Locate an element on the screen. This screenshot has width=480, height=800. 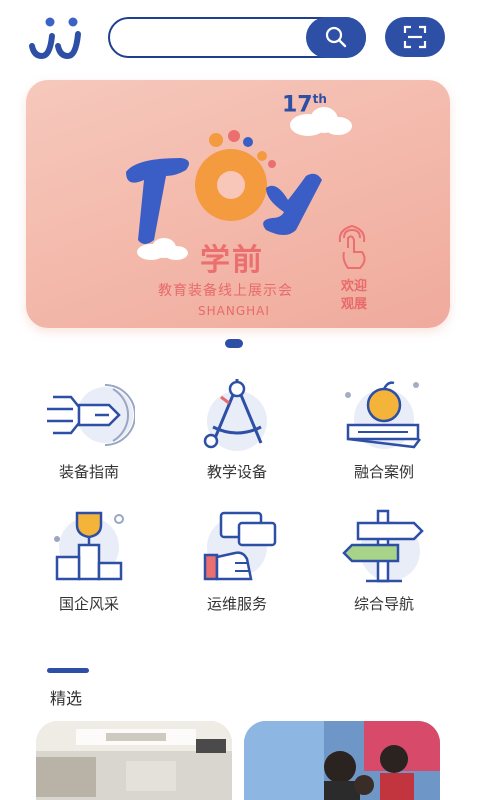
search-icon is located at coordinates (336, 37).